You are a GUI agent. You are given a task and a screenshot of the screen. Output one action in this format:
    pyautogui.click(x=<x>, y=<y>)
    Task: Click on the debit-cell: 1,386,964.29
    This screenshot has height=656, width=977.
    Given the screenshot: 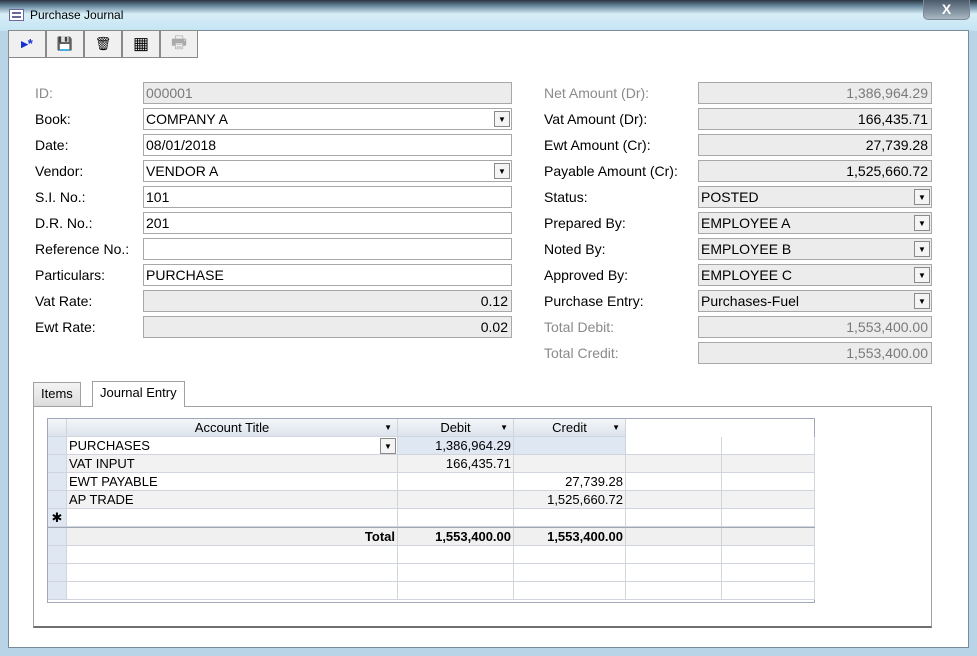 What is the action you would take?
    pyautogui.click(x=456, y=446)
    